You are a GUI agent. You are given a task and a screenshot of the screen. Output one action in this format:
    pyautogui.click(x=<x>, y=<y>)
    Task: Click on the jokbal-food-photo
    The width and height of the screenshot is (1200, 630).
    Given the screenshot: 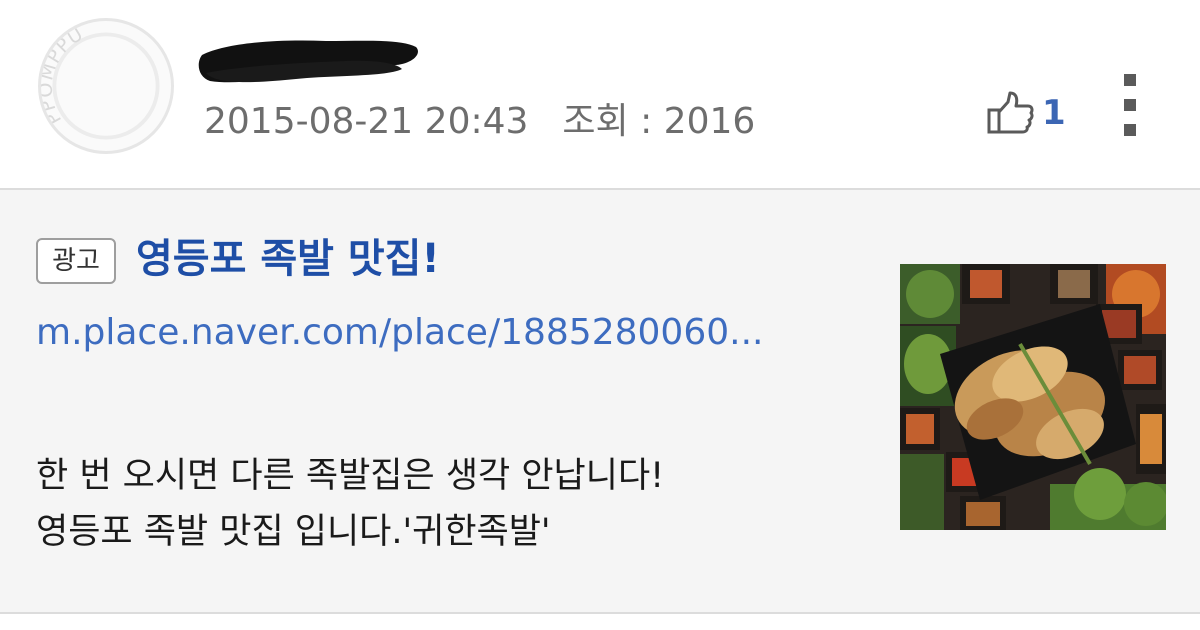 What is the action you would take?
    pyautogui.click(x=1033, y=397)
    